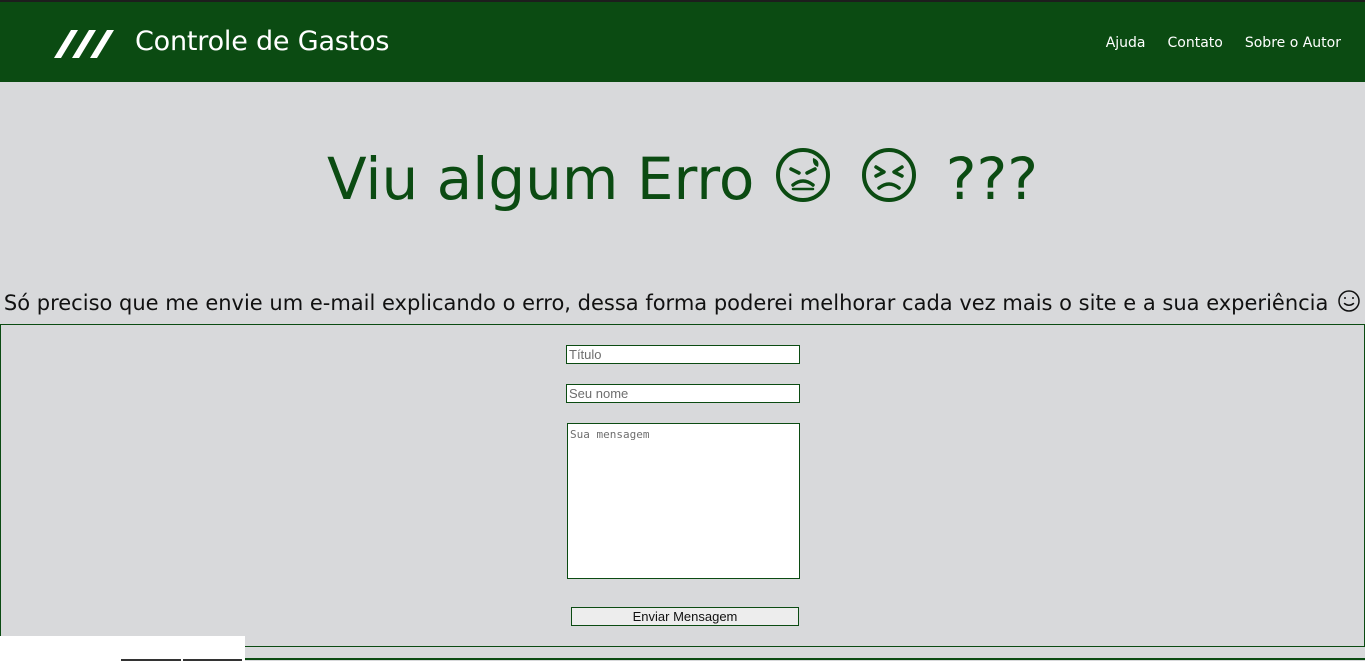 This screenshot has width=1365, height=661. I want to click on message-textarea, so click(683, 501).